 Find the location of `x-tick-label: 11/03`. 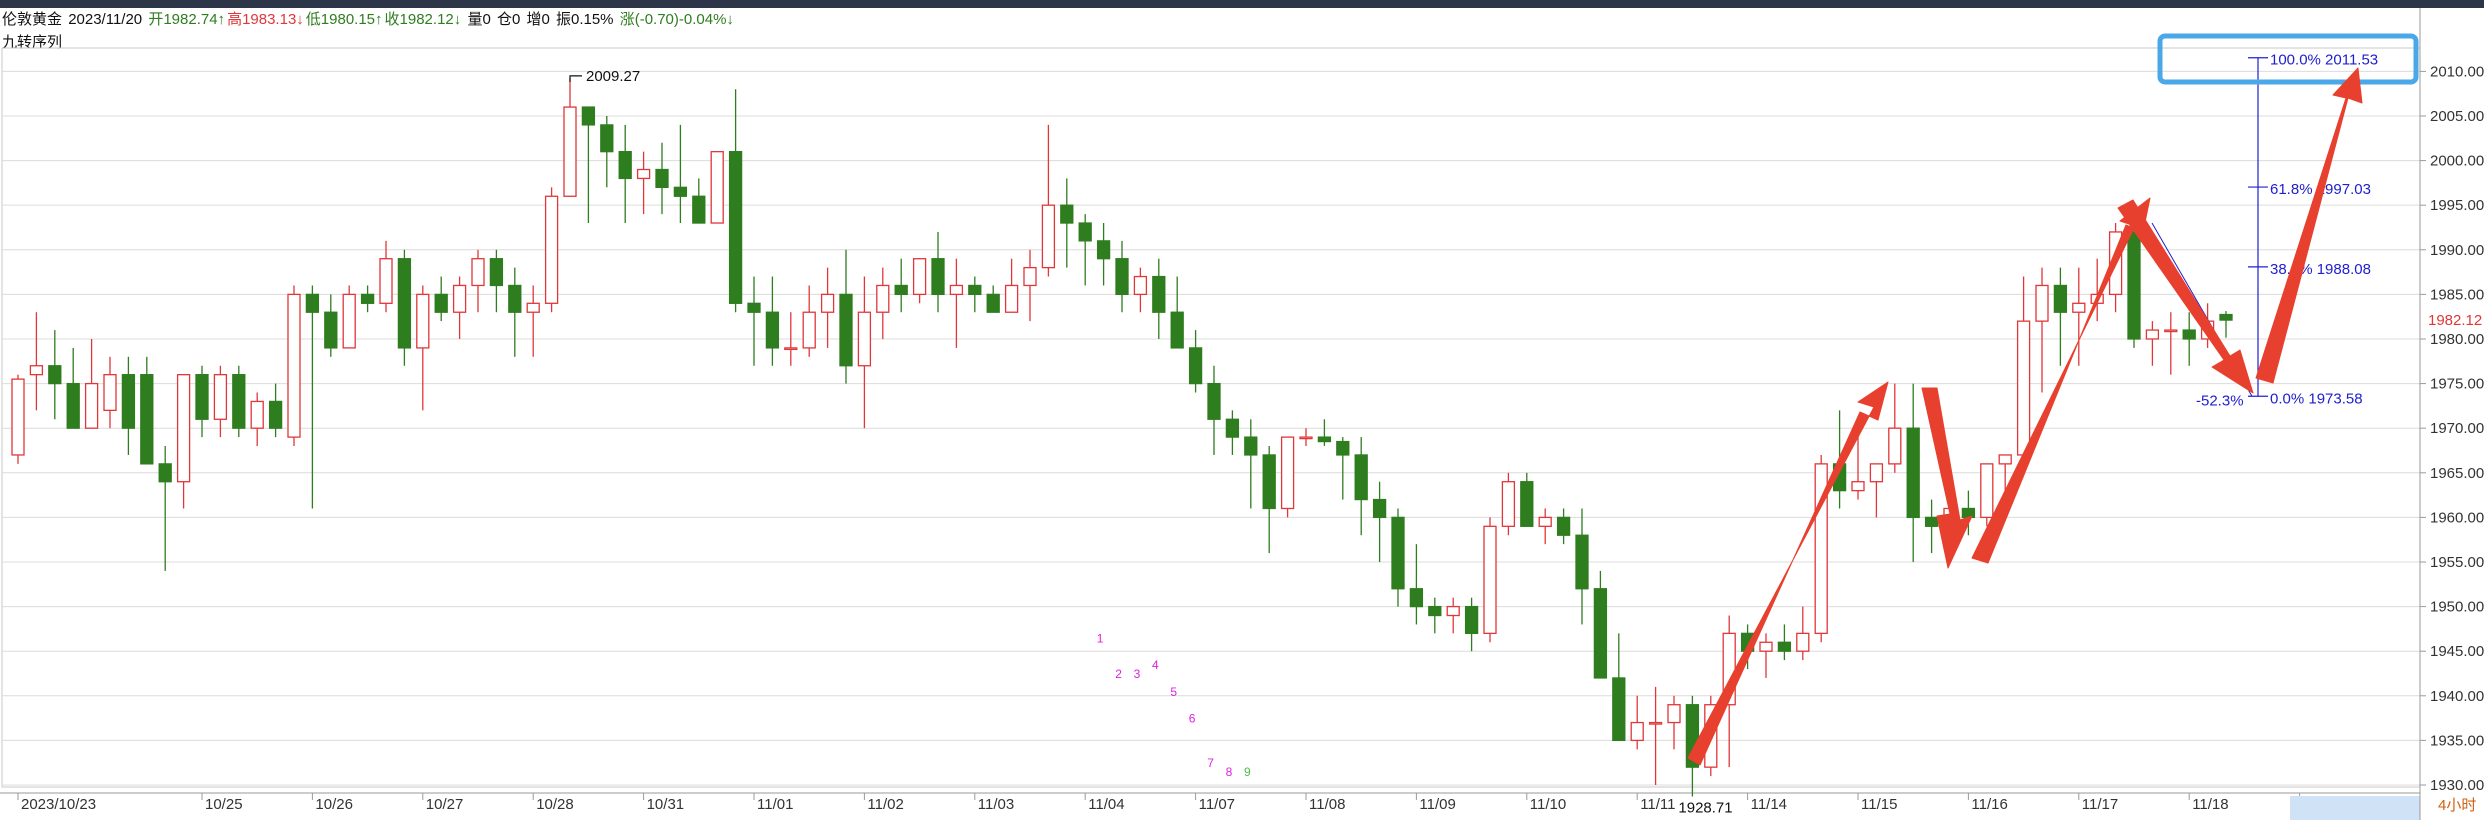

x-tick-label: 11/03 is located at coordinates (996, 804).